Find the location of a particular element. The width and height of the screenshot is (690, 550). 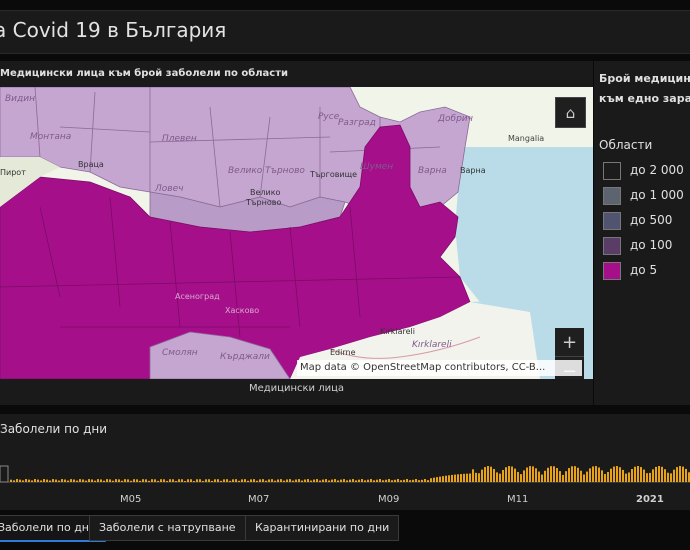

month-label: M05 is located at coordinates (130, 499).